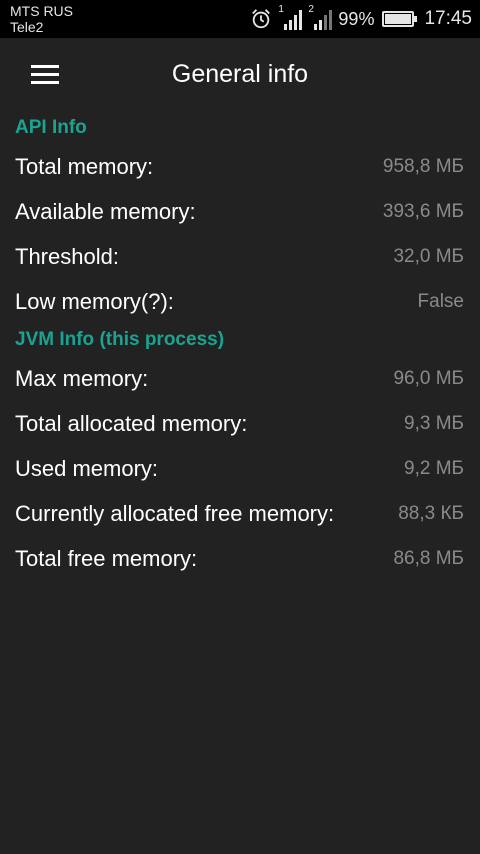  Describe the element at coordinates (41, 11) in the screenshot. I see `carrier-1: MTS RUS` at that location.